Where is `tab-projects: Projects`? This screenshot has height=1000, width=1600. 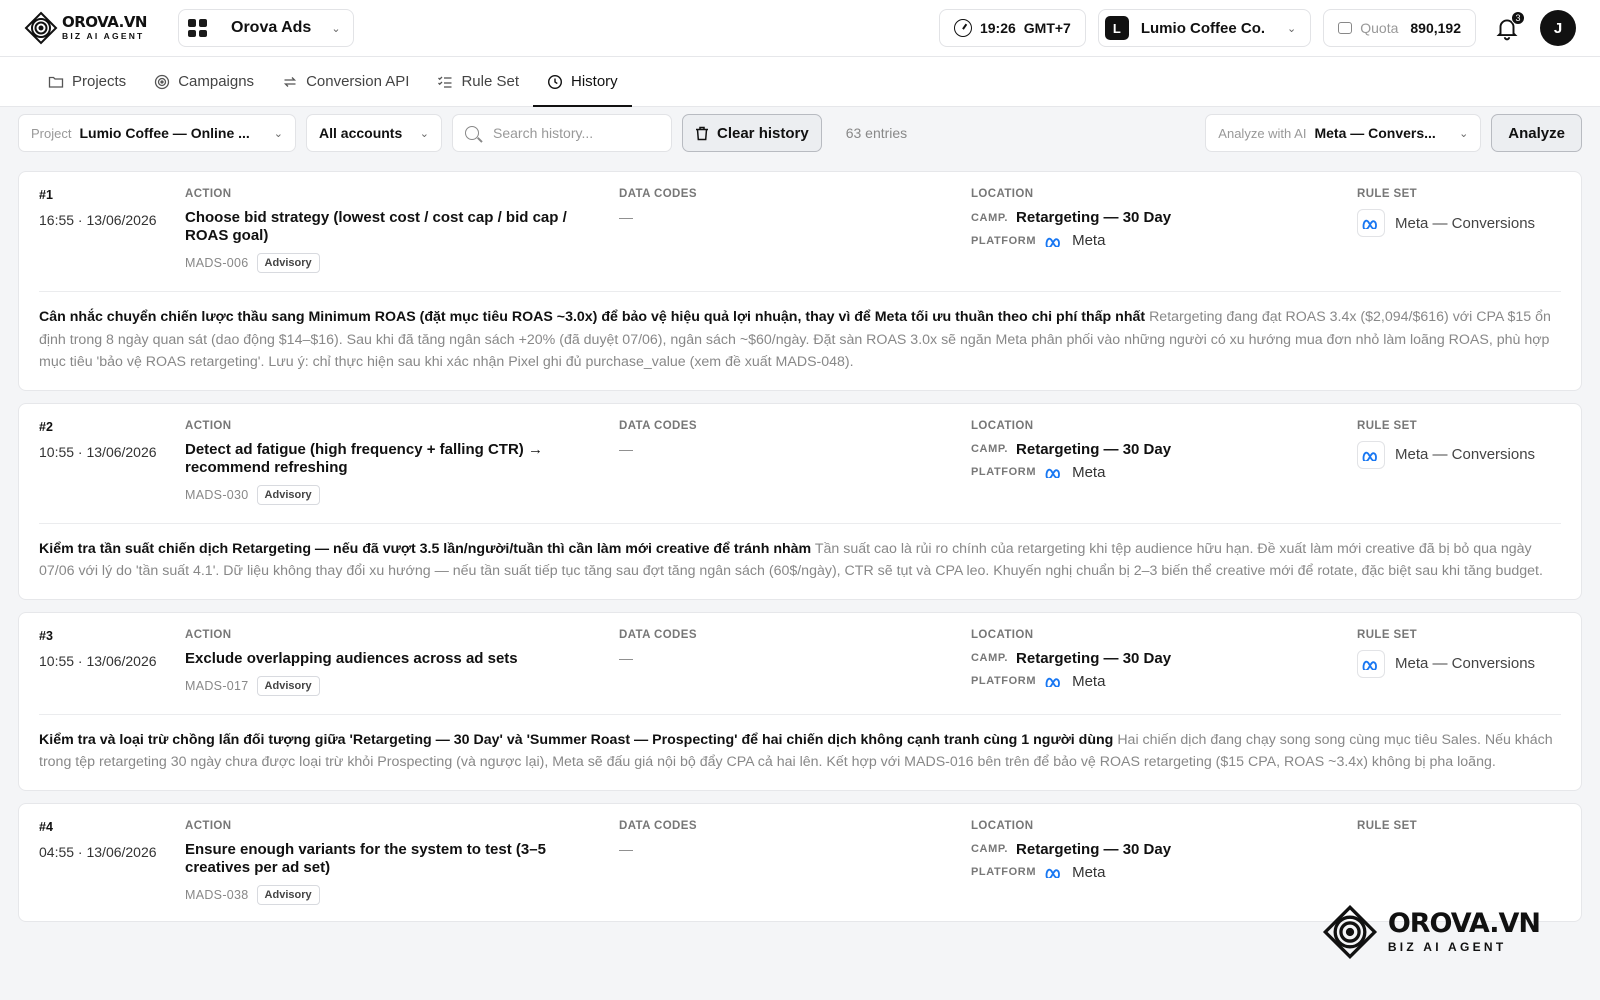
tab-projects: Projects is located at coordinates (87, 81).